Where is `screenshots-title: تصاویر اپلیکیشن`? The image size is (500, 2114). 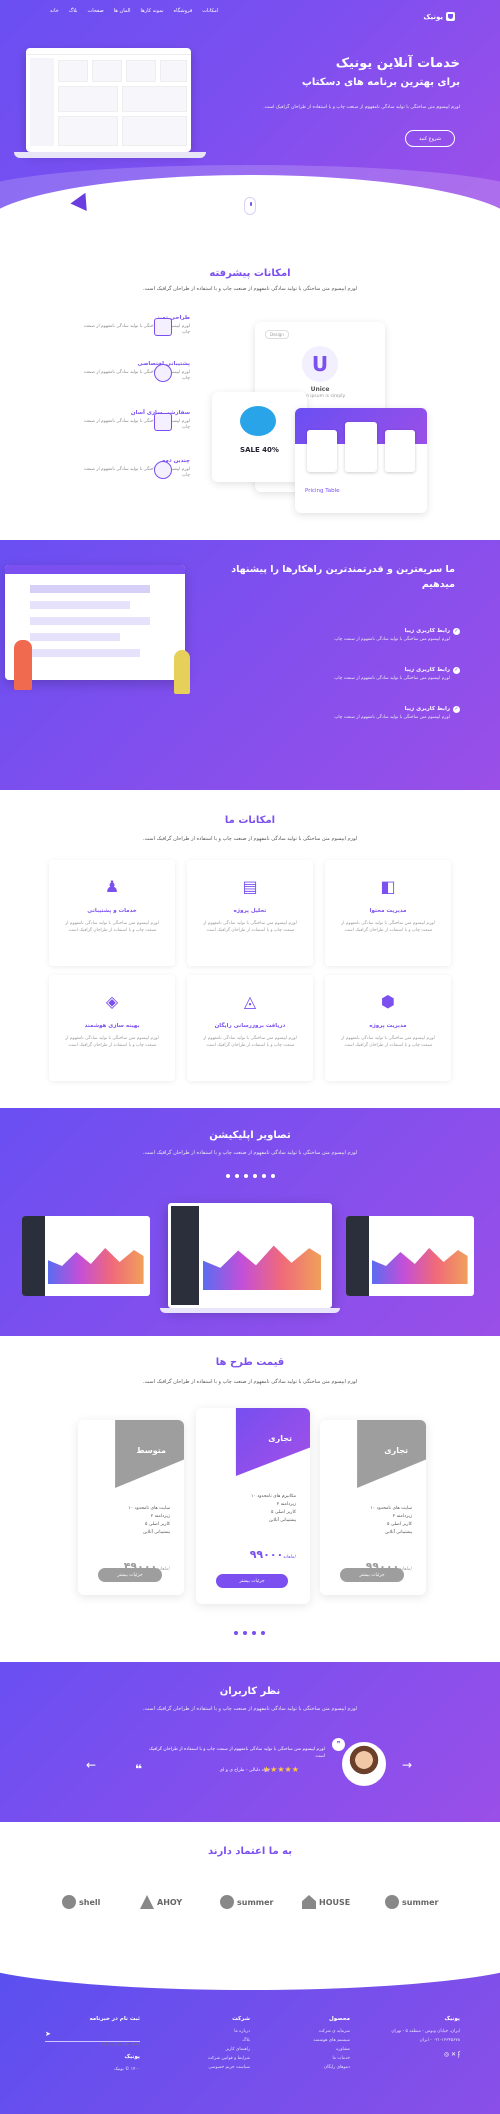
screenshots-title: تصاویر اپلیکیشن is located at coordinates (250, 1135).